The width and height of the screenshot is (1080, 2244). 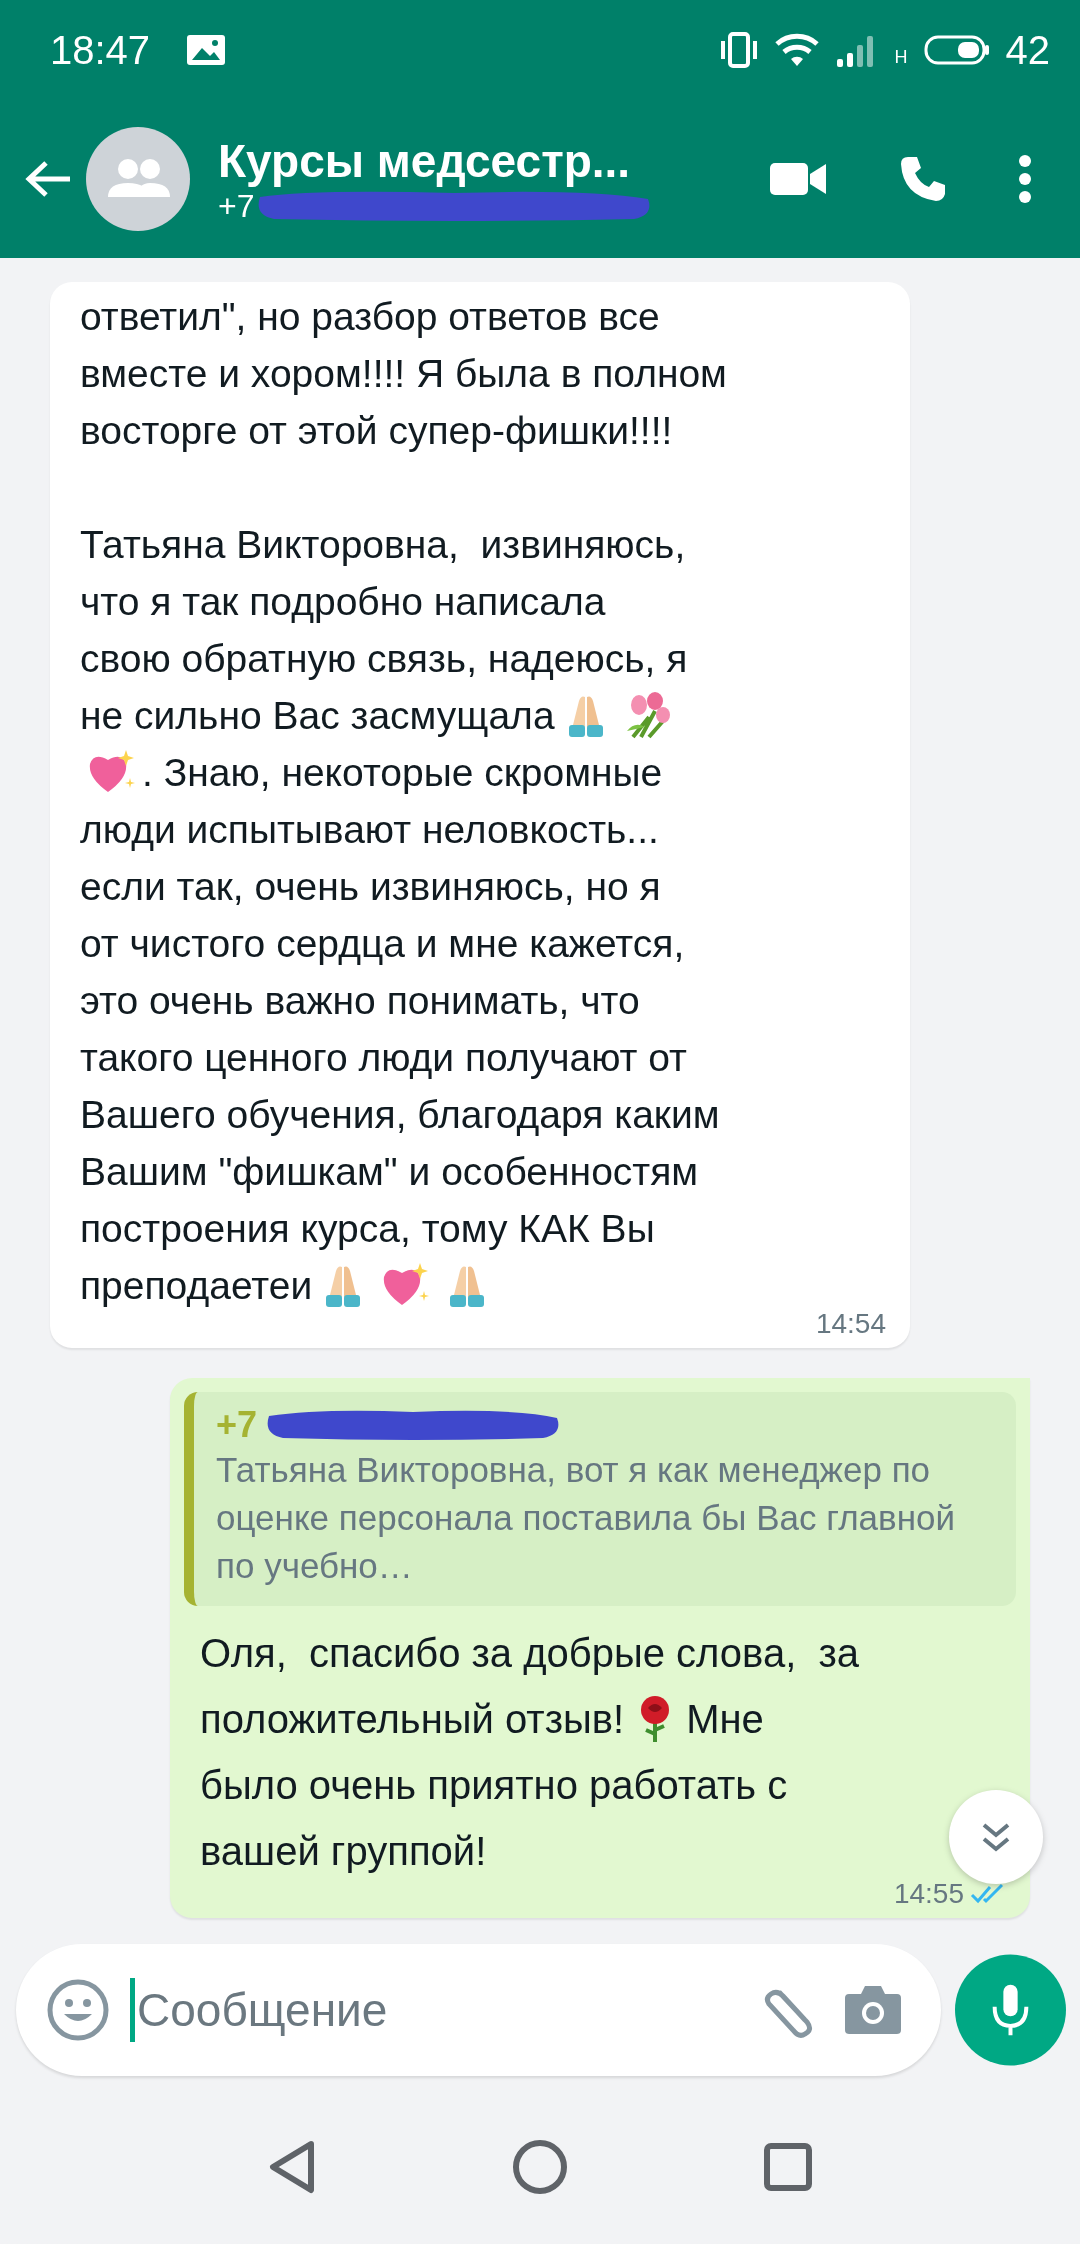 What do you see at coordinates (956, 50) in the screenshot?
I see `battery-icon` at bounding box center [956, 50].